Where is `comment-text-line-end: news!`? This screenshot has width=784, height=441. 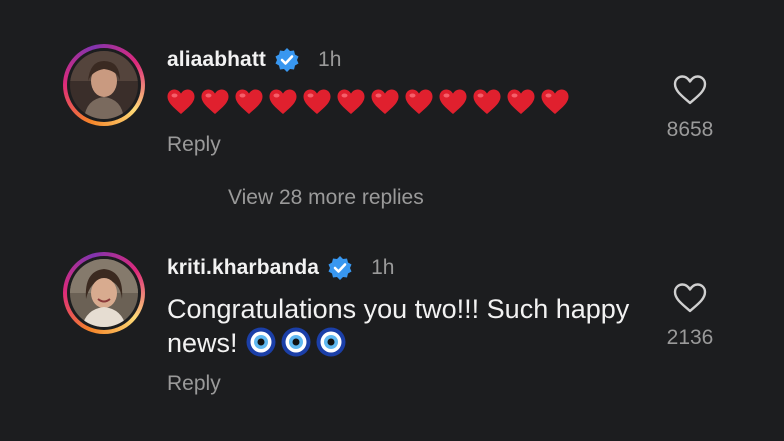
comment-text-line-end: news! is located at coordinates (202, 343).